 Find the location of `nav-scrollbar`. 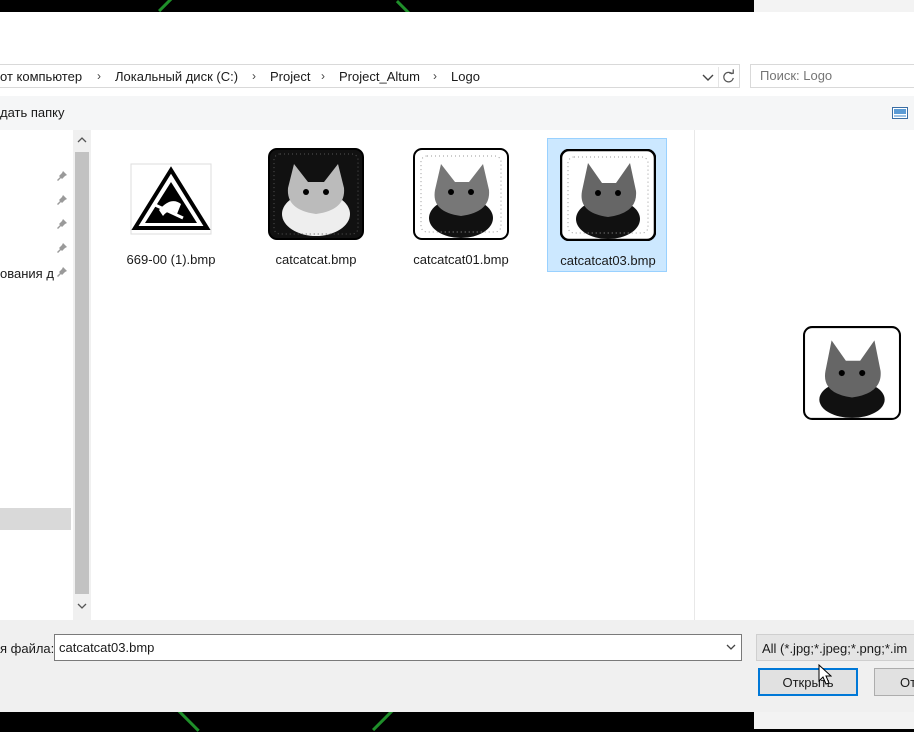

nav-scrollbar is located at coordinates (82, 375).